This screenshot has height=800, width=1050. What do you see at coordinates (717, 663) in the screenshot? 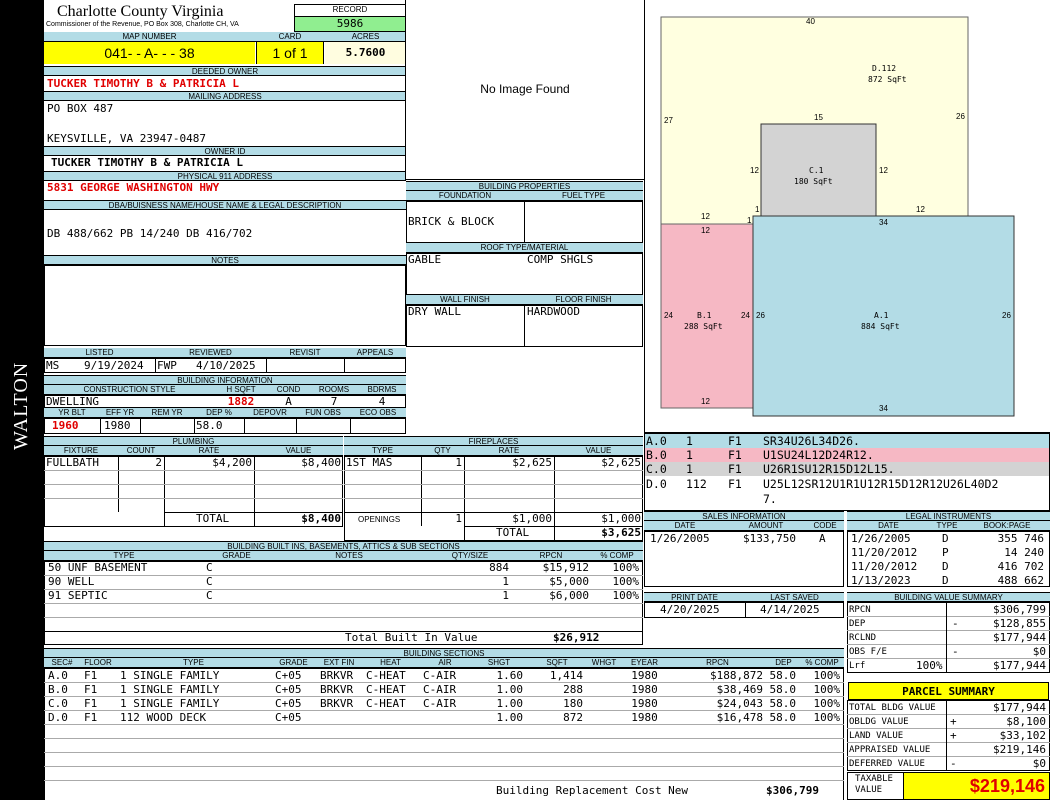
I see `bs-col-header: RPCN` at bounding box center [717, 663].